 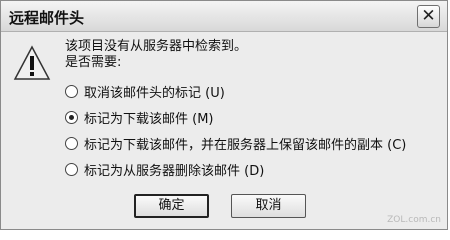 I want to click on option-mark-delete: 标记为从服务器删除该邮件 (D), so click(x=164, y=169).